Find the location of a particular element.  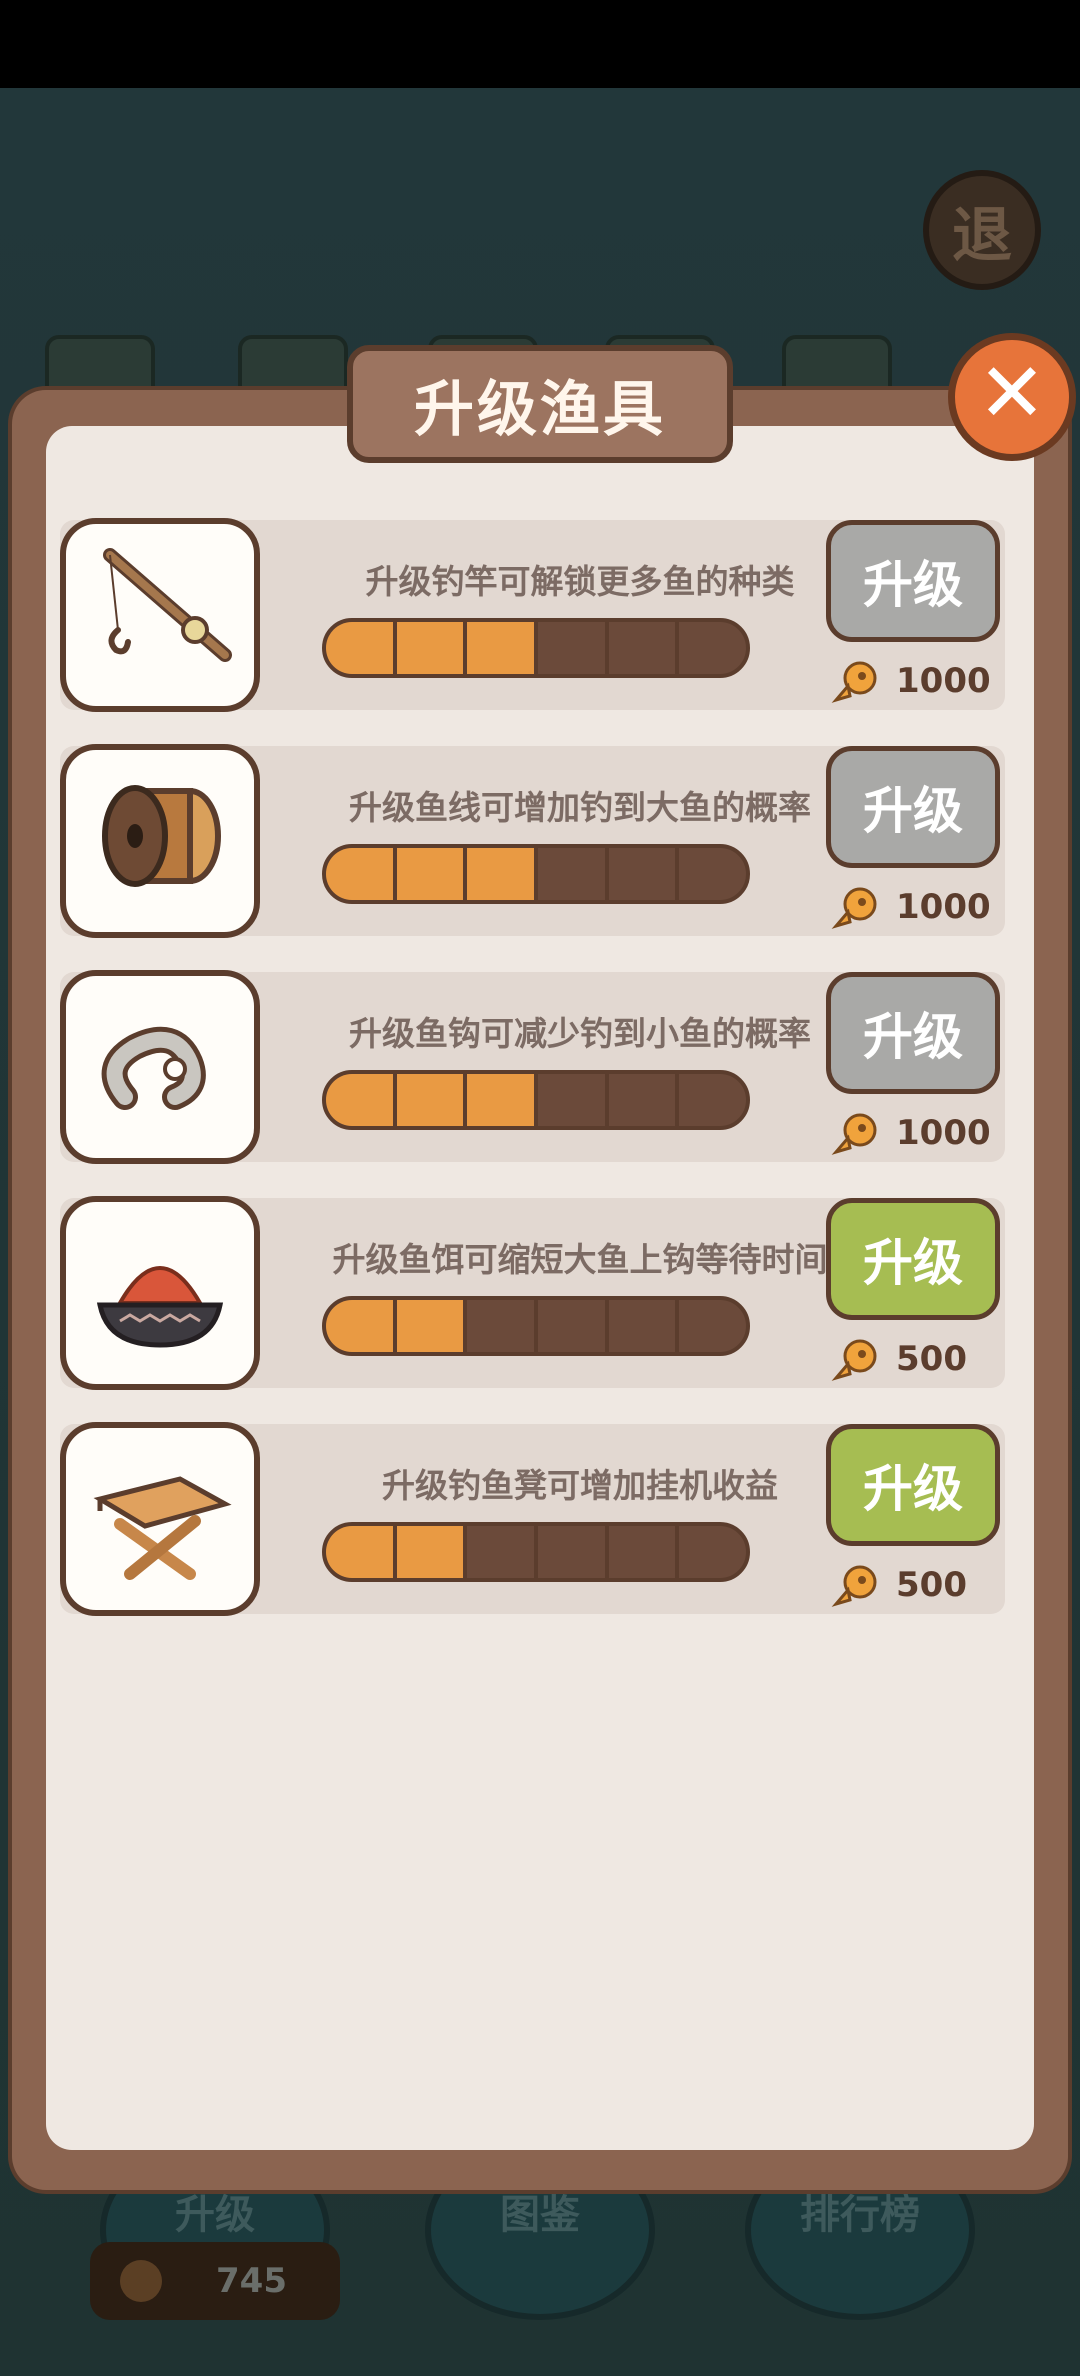

fish-hook-thumbnail is located at coordinates (160, 1067).